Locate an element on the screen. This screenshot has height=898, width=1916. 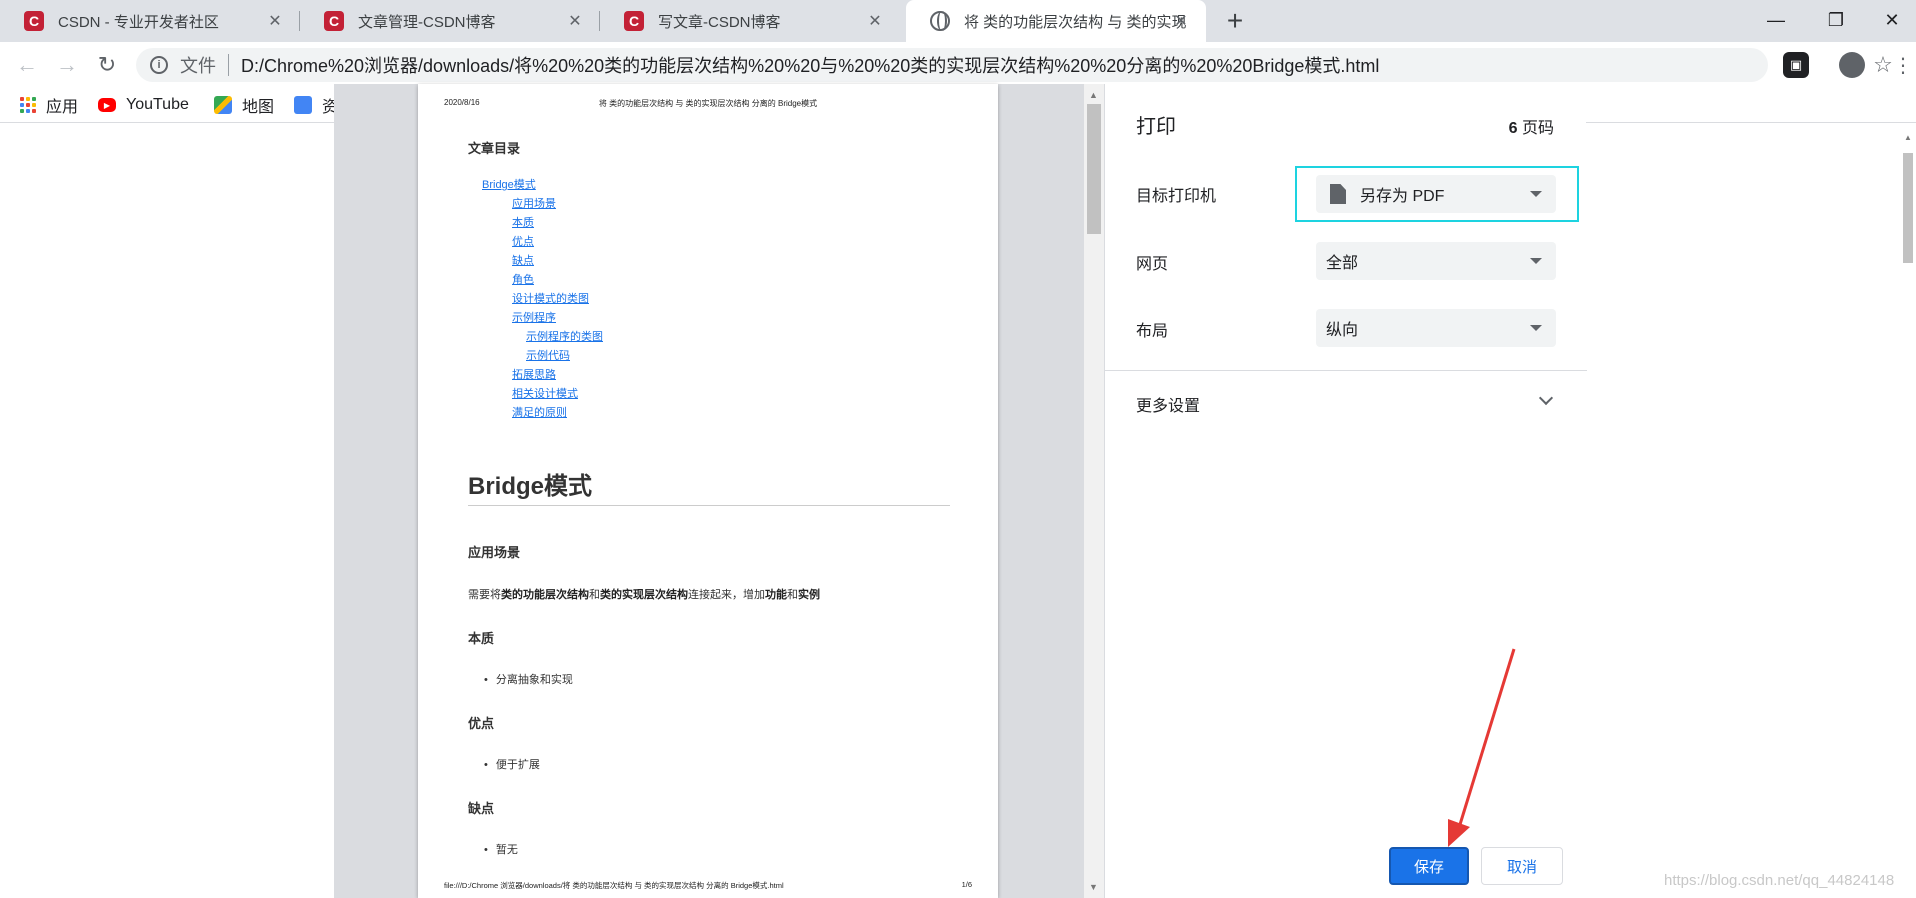
section-heading: 应用场景 is located at coordinates (494, 552).